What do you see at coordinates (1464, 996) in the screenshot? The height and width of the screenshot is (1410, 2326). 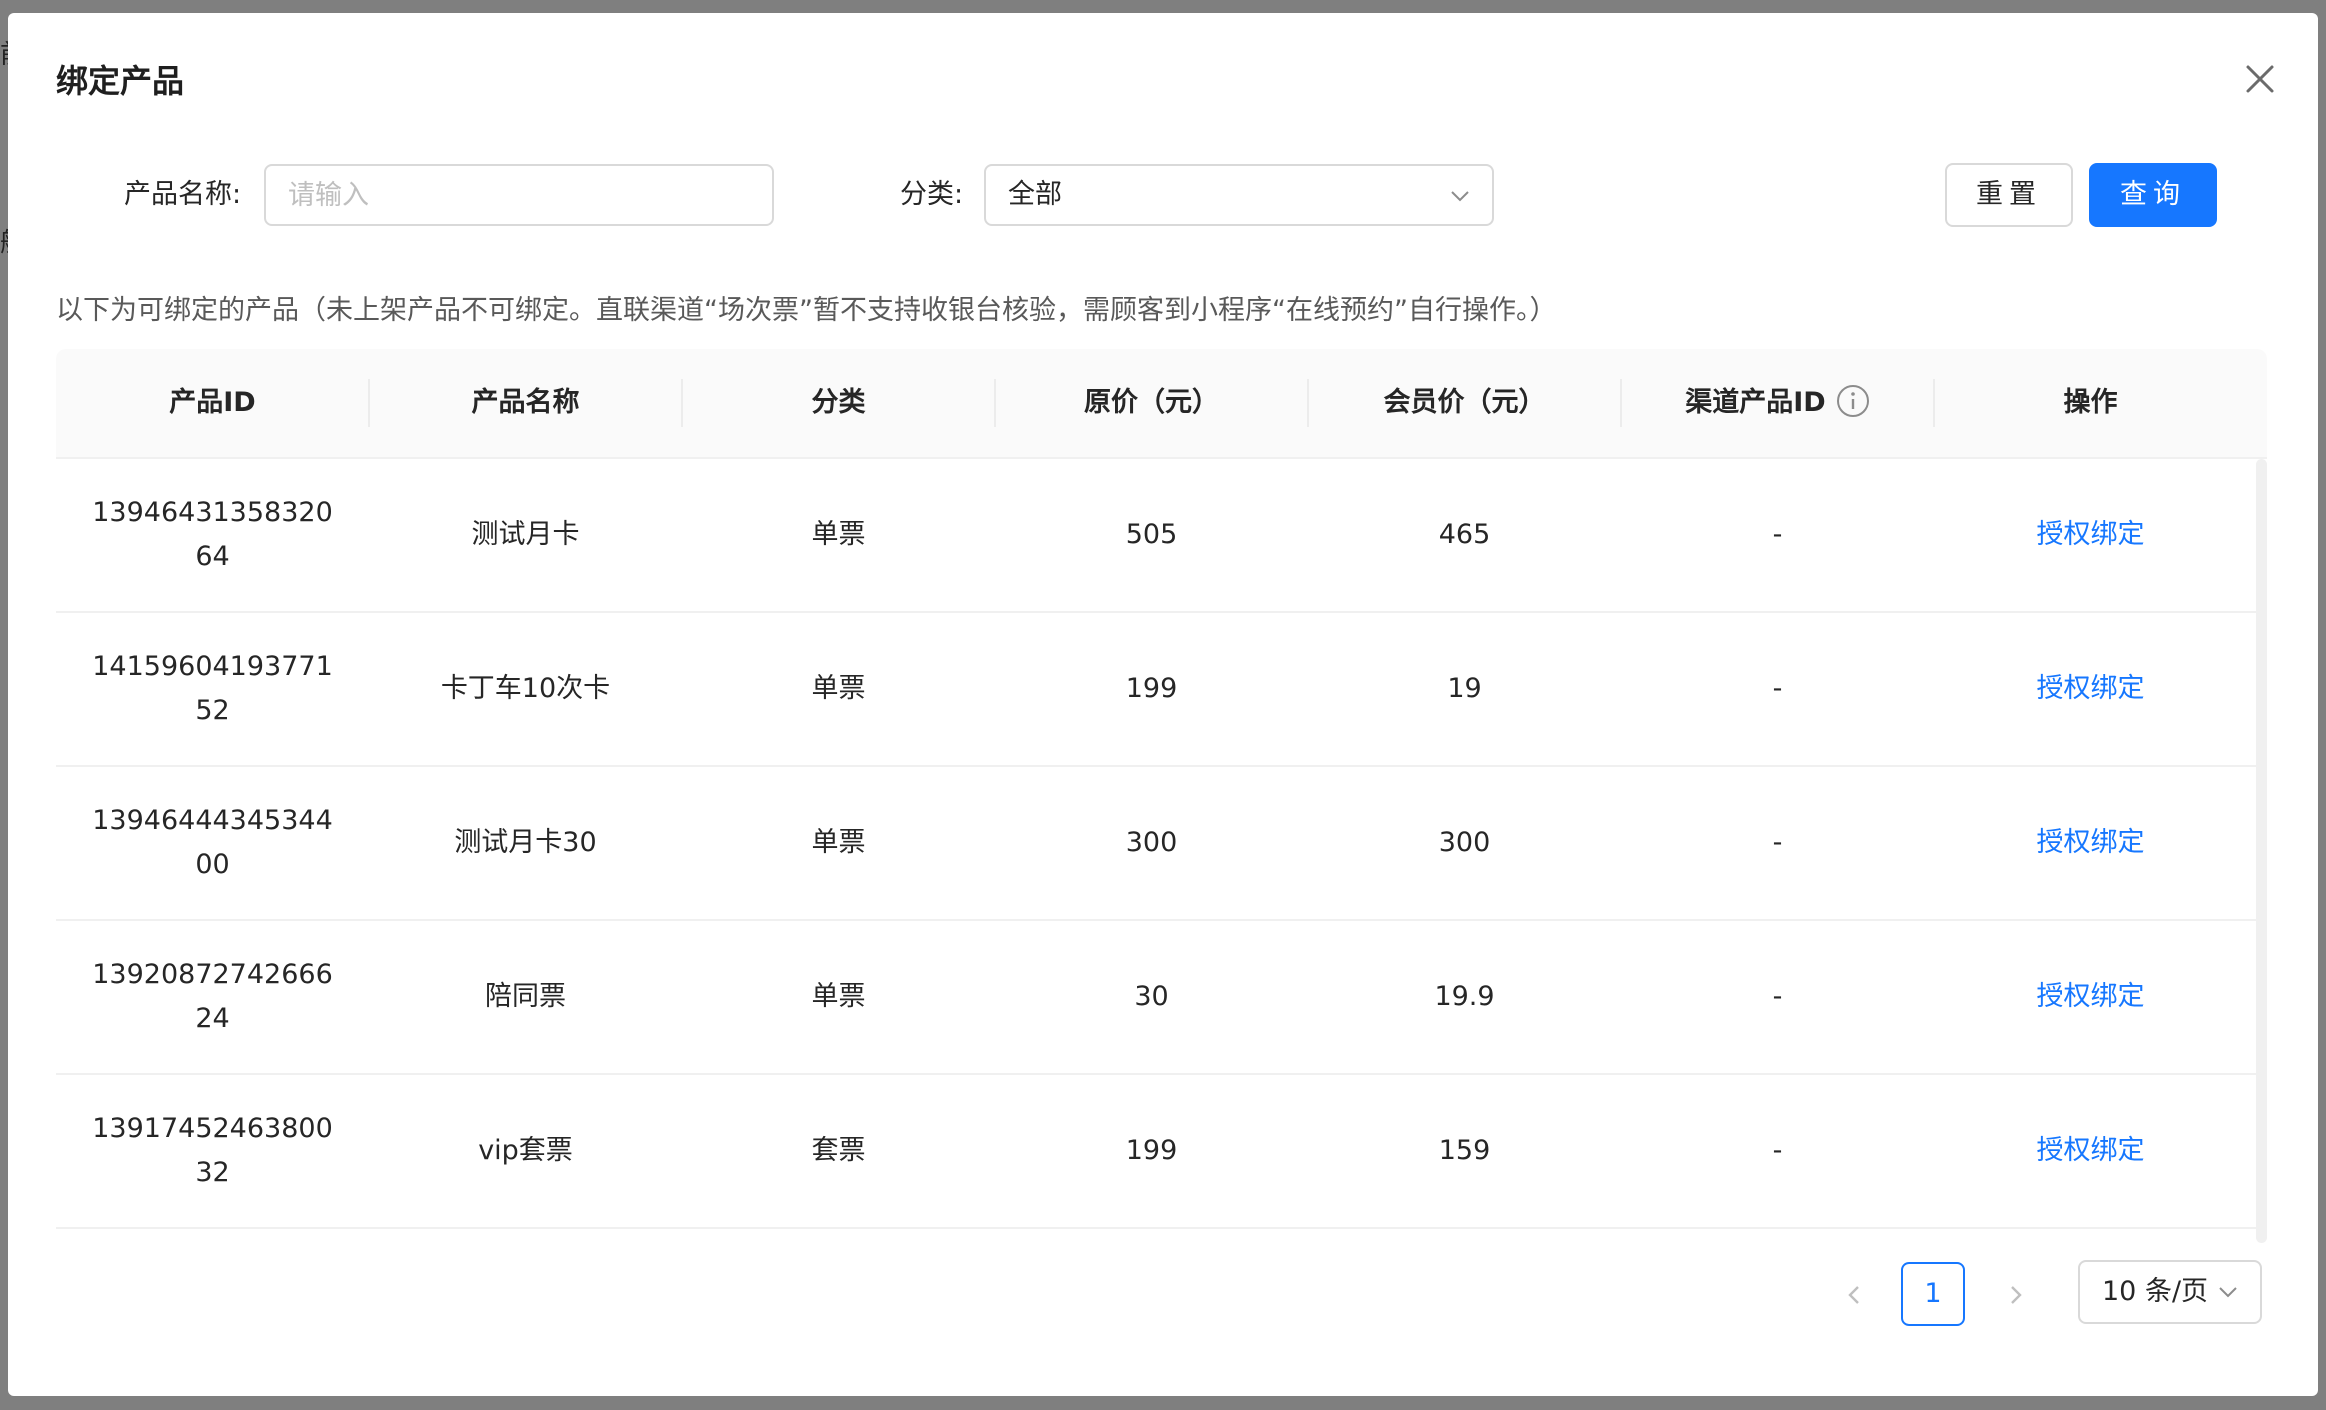 I see `member-price-cell: 19.9` at bounding box center [1464, 996].